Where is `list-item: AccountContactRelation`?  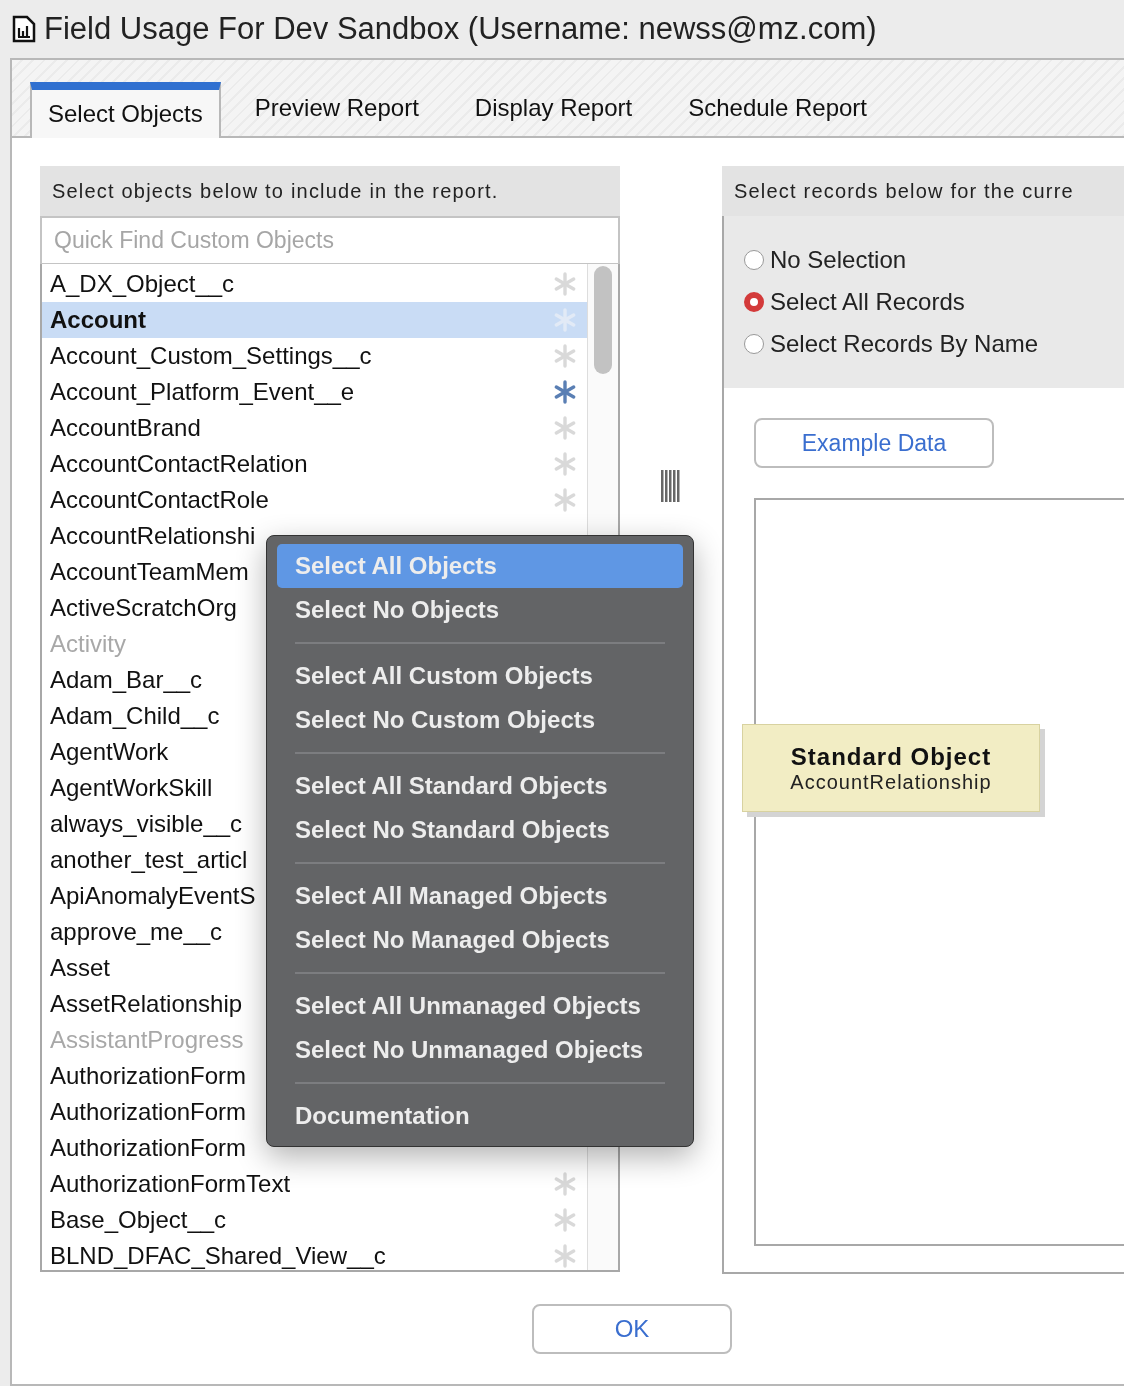 list-item: AccountContactRelation is located at coordinates (314, 464).